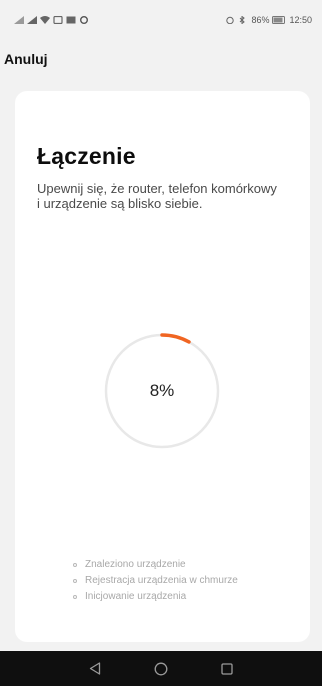  Describe the element at coordinates (58, 20) in the screenshot. I see `nfc-icon` at that location.